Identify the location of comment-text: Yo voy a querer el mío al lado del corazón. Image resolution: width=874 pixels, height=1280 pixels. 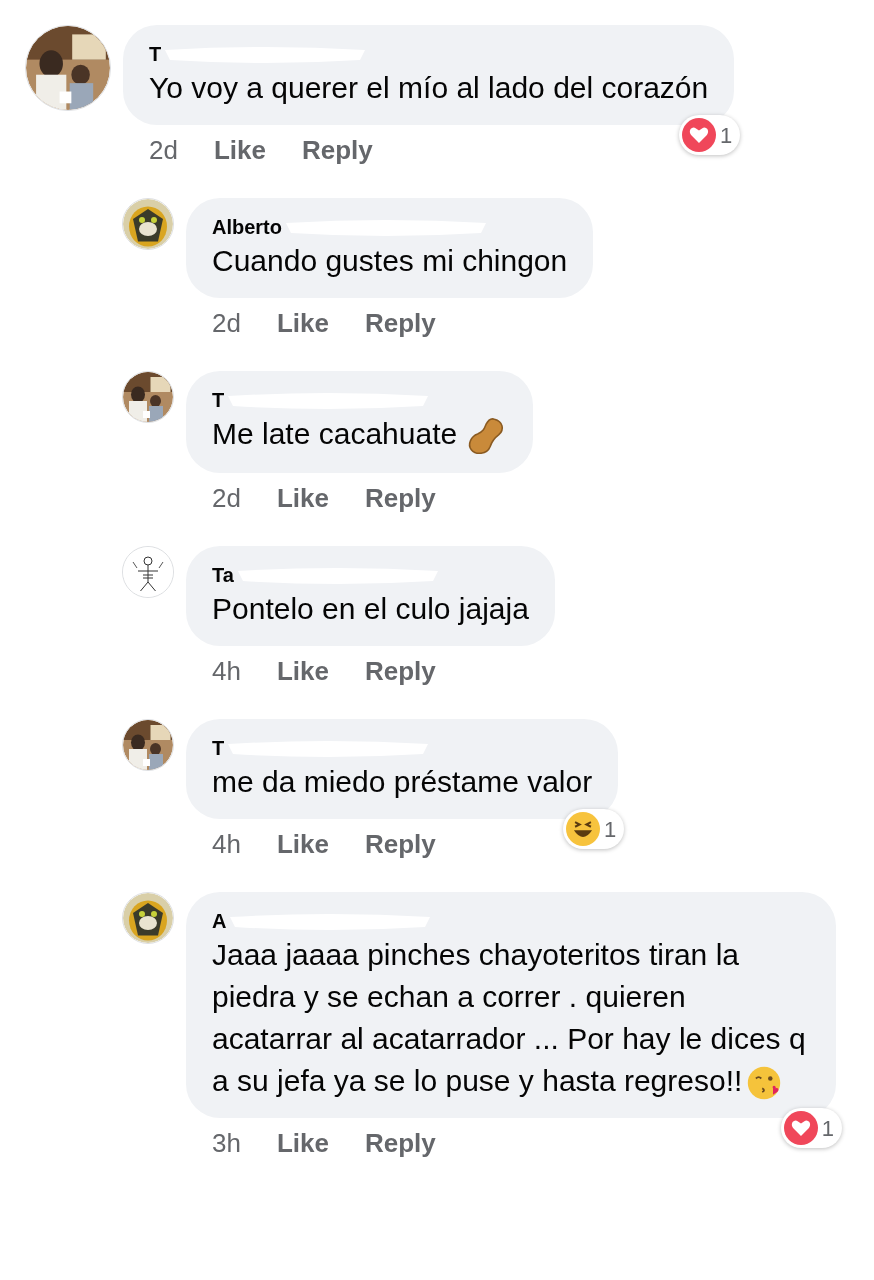
(429, 88).